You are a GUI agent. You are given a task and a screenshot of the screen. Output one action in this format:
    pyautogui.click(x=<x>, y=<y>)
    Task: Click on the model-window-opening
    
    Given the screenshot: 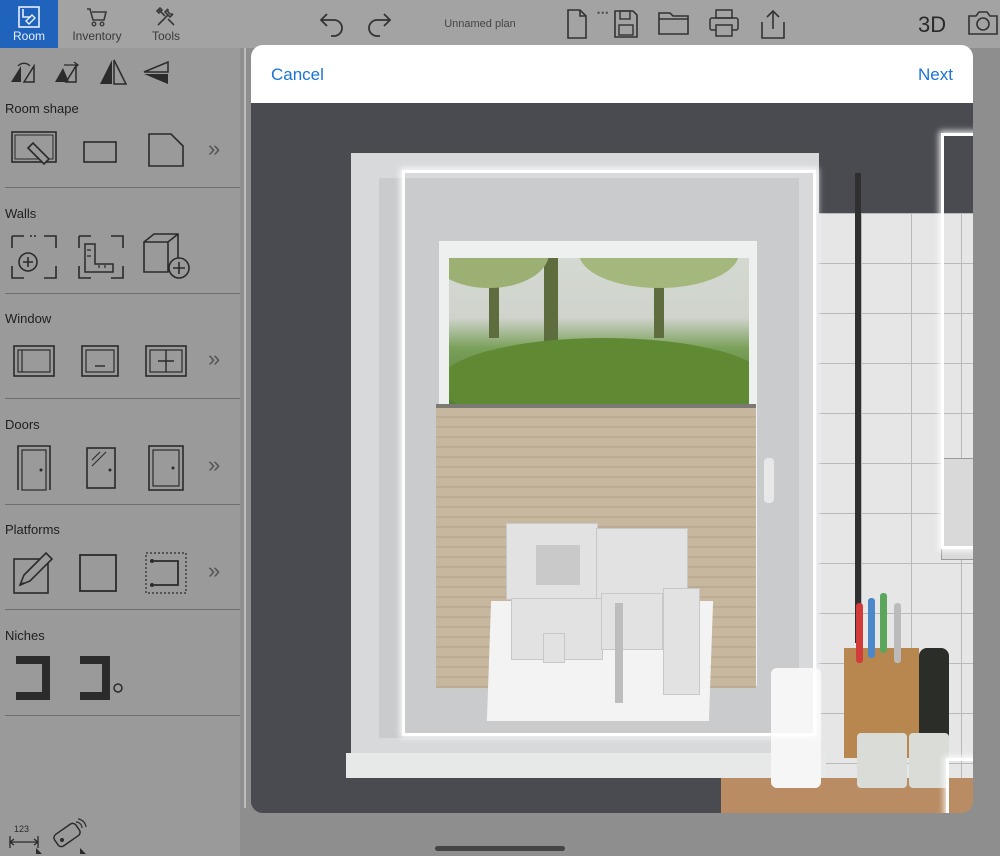 What is the action you would take?
    pyautogui.click(x=558, y=565)
    